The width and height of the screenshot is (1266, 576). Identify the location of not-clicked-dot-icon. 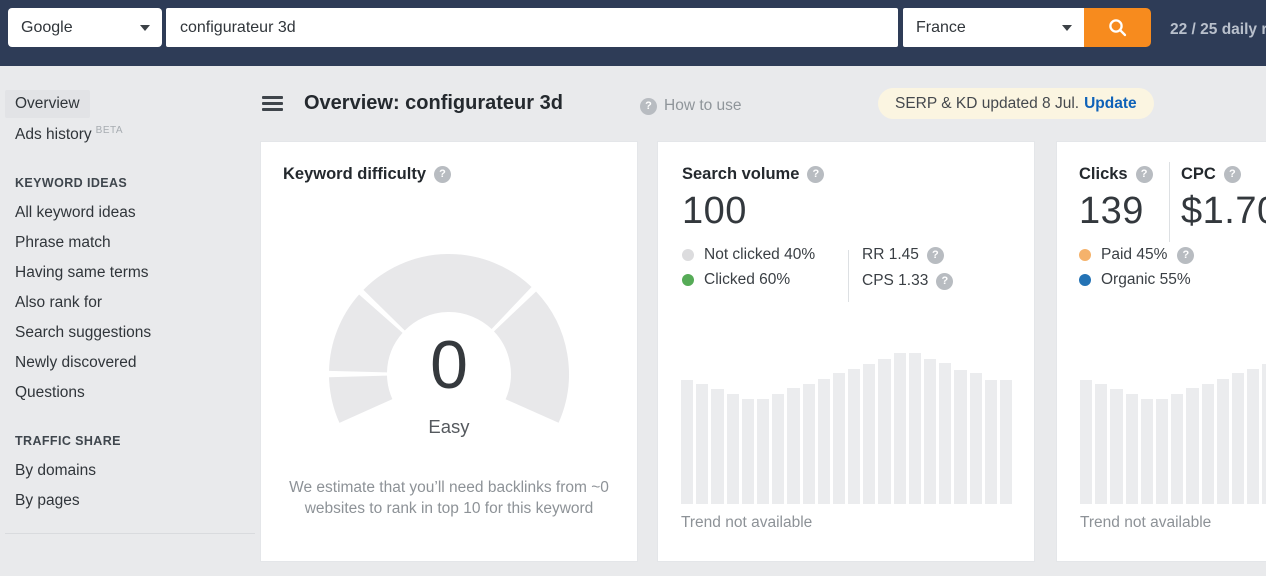
(688, 255).